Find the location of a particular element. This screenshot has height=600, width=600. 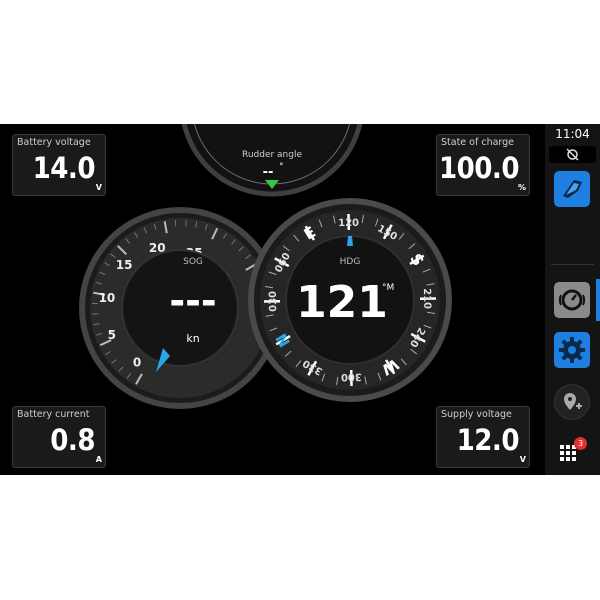

supply-voltage-panel: Supply voltage 12.0 V is located at coordinates (483, 437).